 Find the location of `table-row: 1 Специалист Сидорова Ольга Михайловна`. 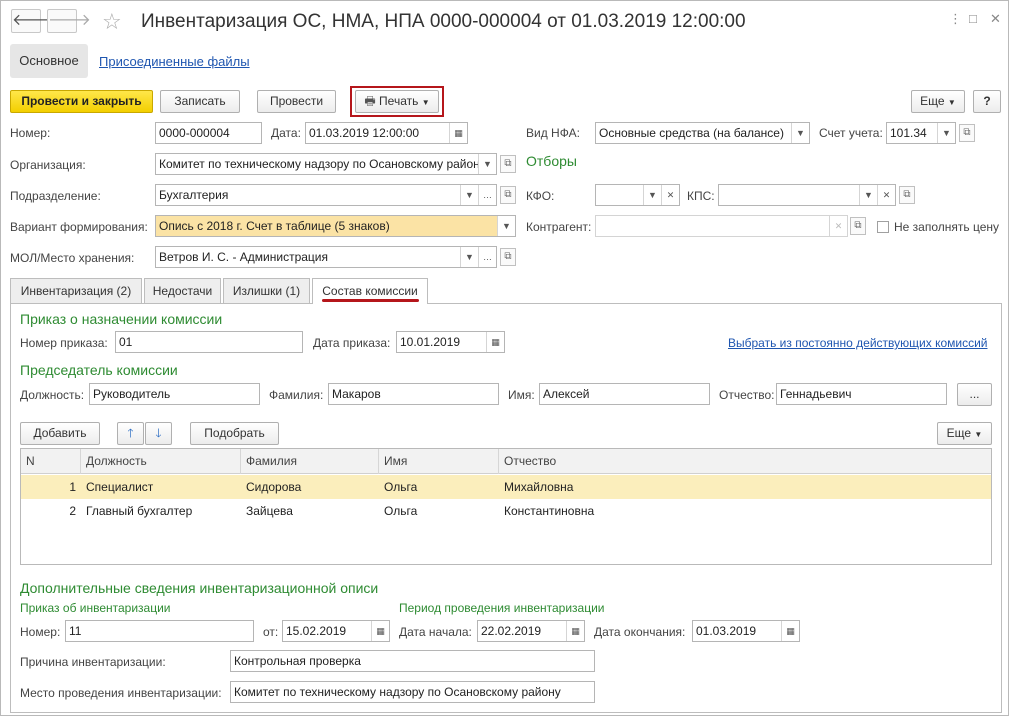

table-row: 1 Специалист Сидорова Ольга Михайловна is located at coordinates (506, 487).